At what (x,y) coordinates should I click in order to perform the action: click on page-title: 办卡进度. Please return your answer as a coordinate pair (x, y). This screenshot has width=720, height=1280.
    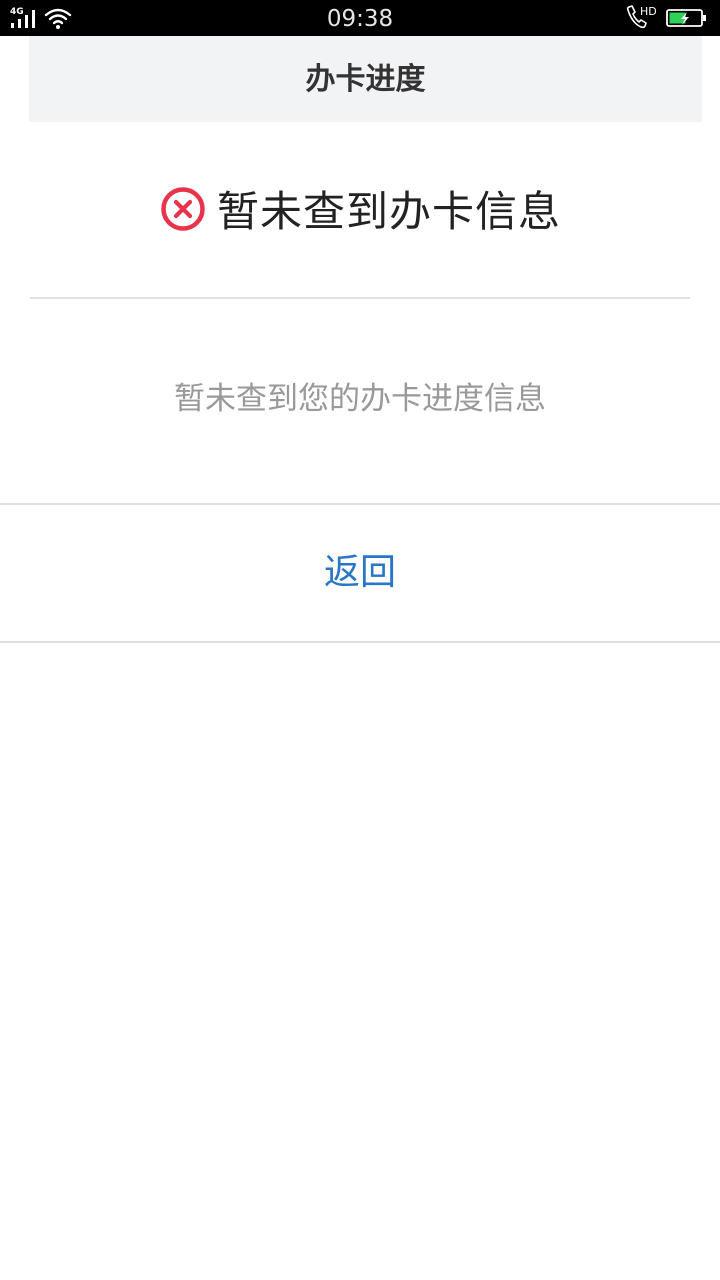
    Looking at the image, I should click on (365, 79).